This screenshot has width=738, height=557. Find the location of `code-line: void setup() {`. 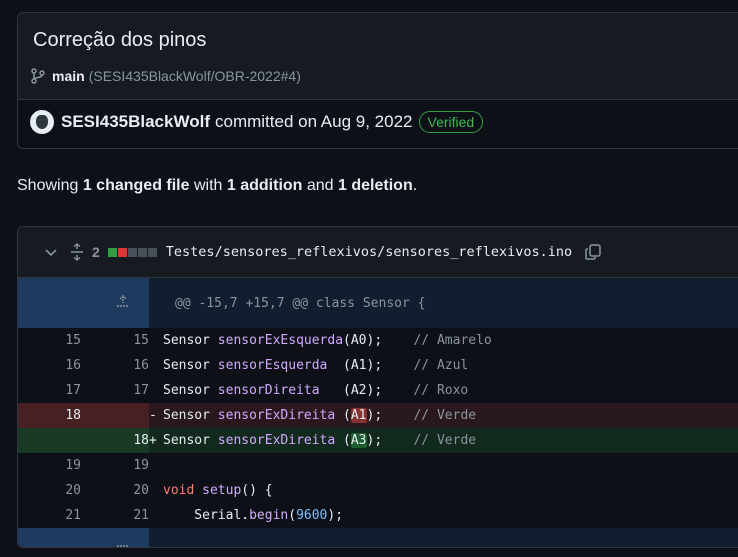

code-line: void setup() { is located at coordinates (443, 490).